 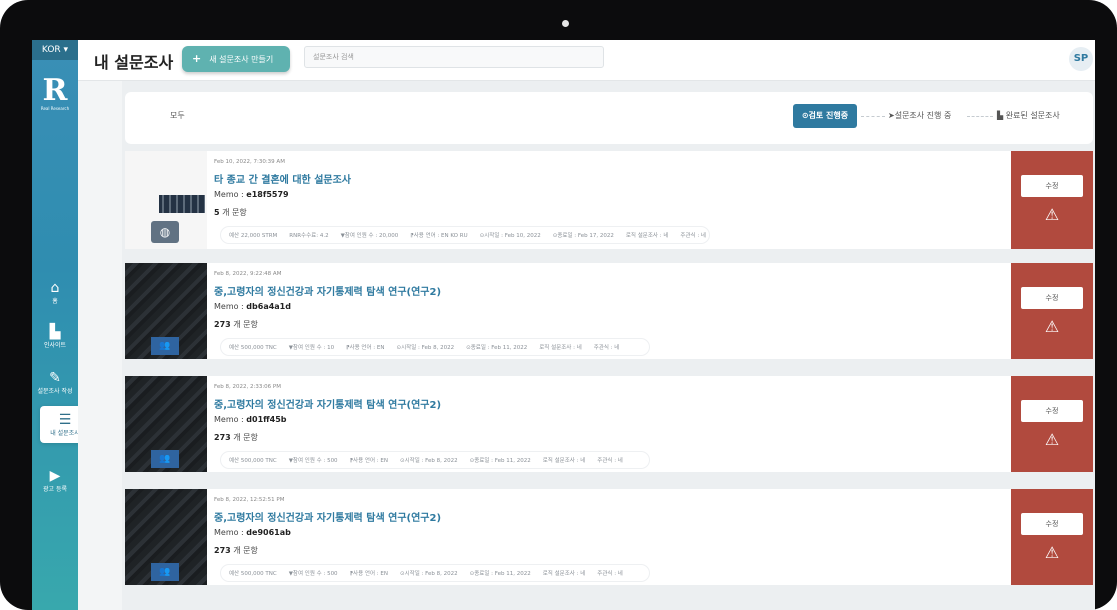 What do you see at coordinates (252, 532) in the screenshot?
I see `survey-memo: Memo : de9061ab` at bounding box center [252, 532].